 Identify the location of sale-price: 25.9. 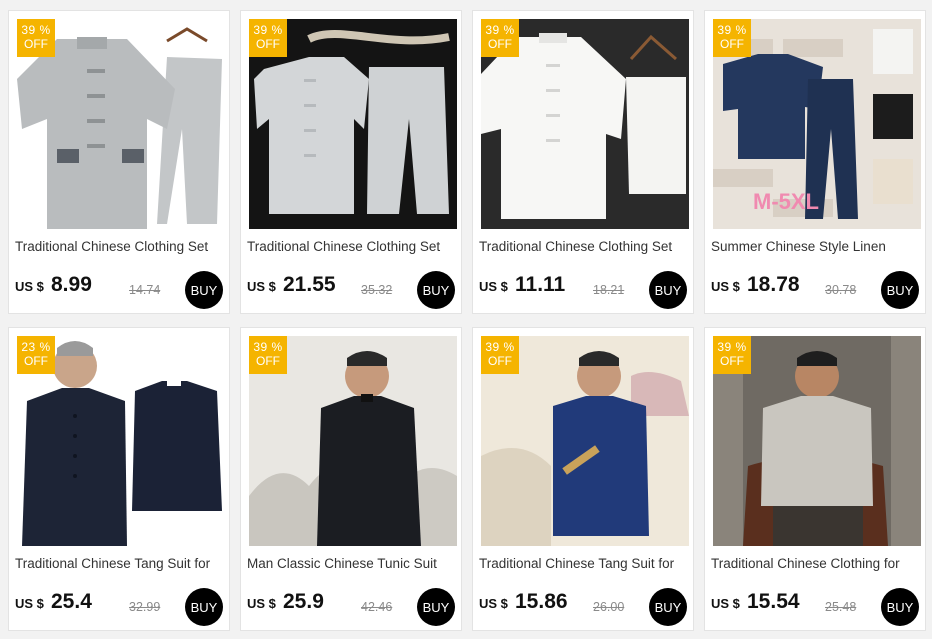
(303, 601).